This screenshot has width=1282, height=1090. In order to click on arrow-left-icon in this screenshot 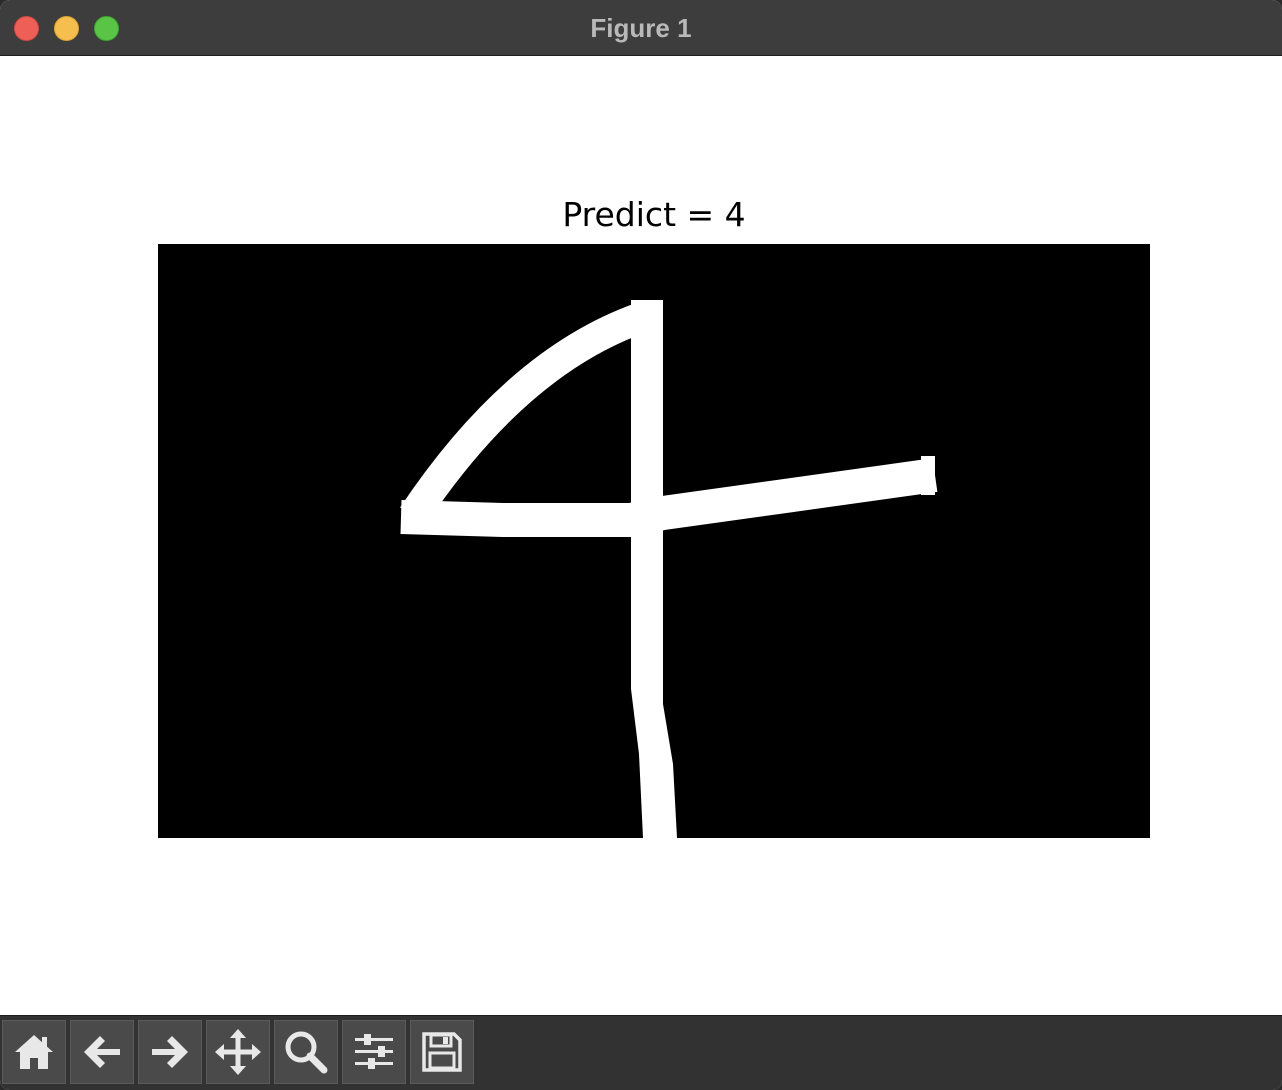, I will do `click(102, 1052)`.